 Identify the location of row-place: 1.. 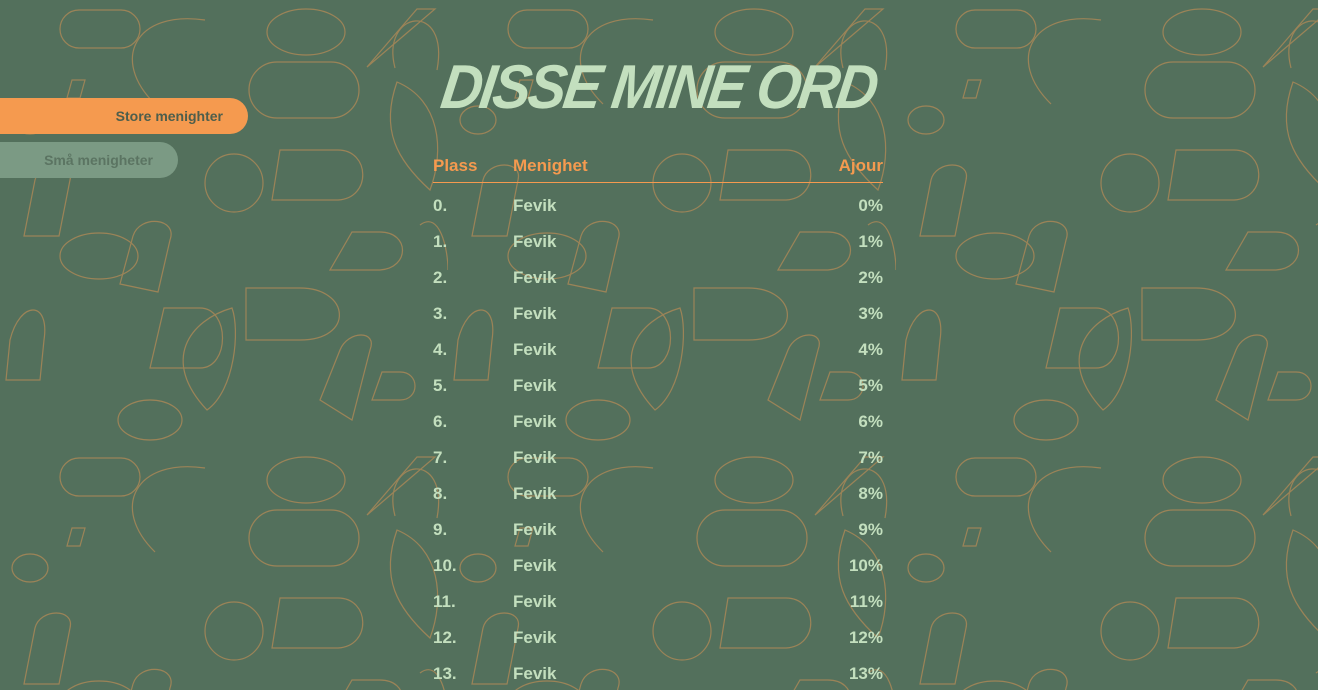
(440, 241).